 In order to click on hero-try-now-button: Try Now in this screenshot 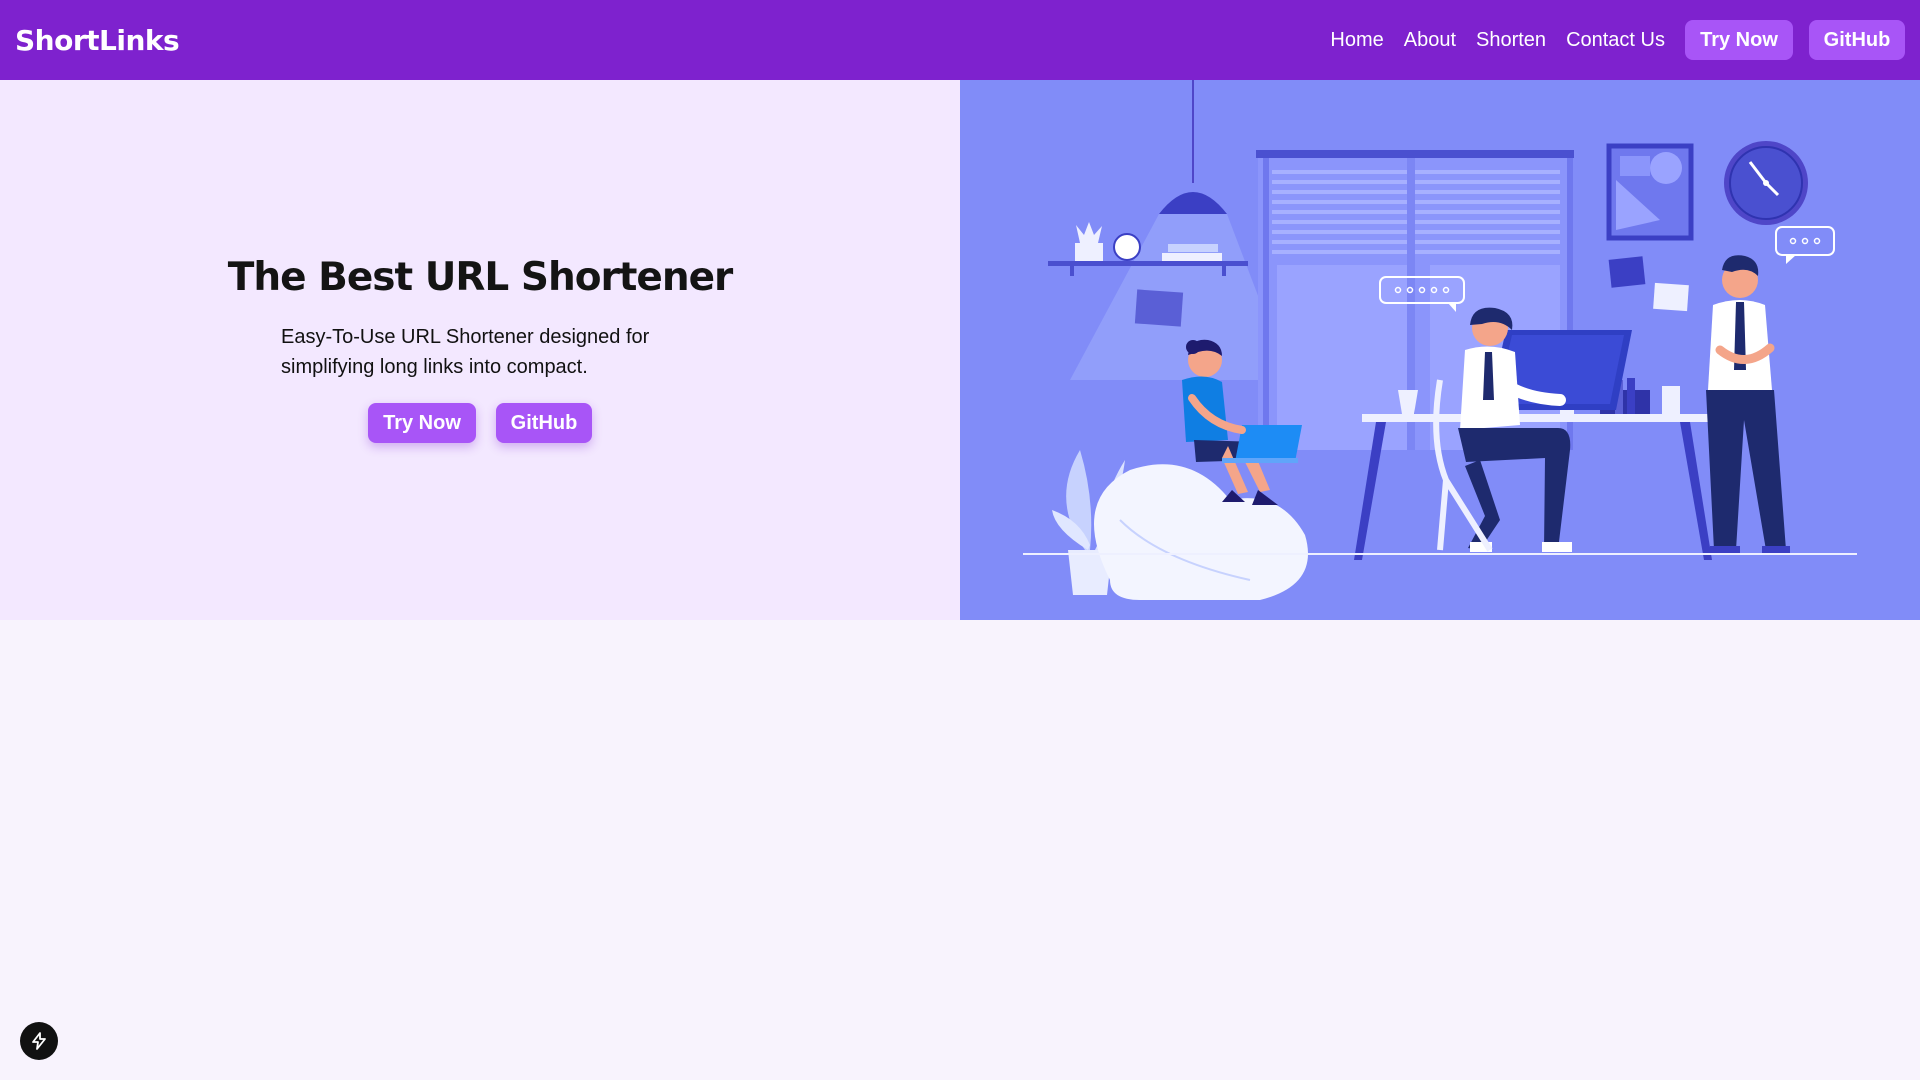, I will do `click(422, 423)`.